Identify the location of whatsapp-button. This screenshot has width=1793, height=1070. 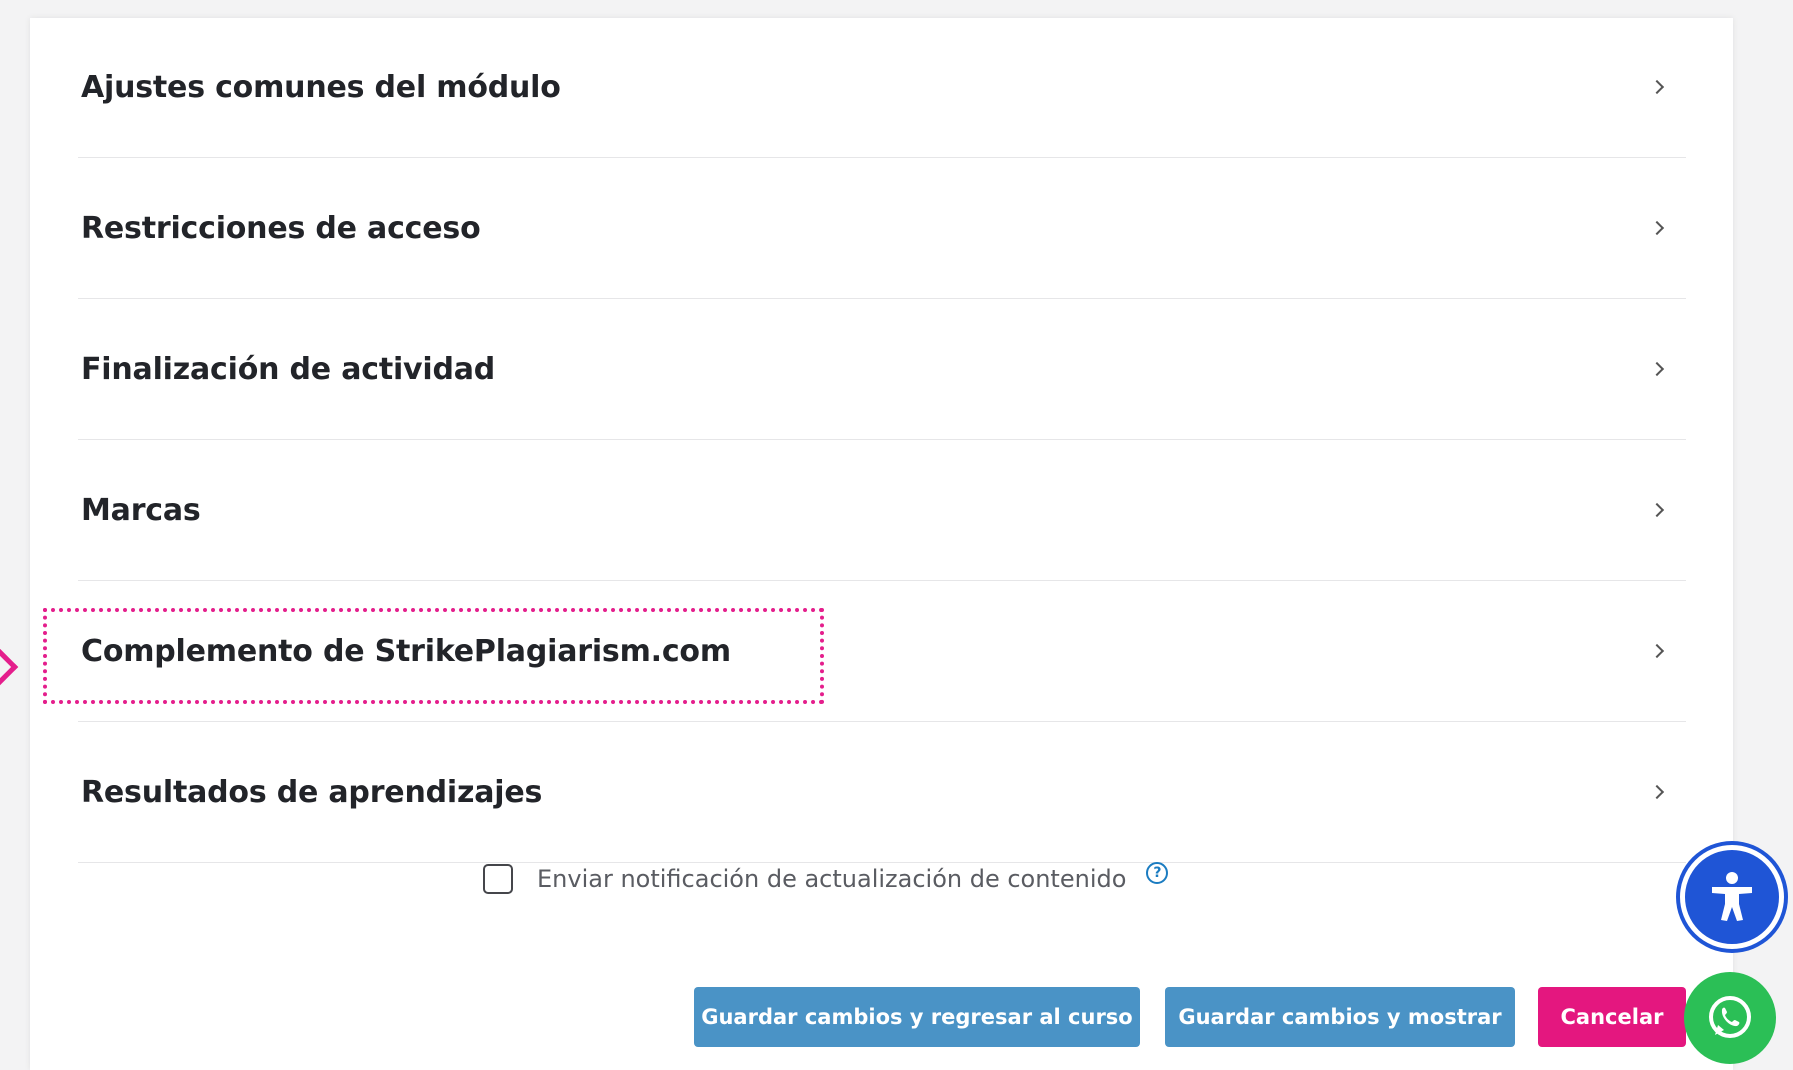
(1730, 1018).